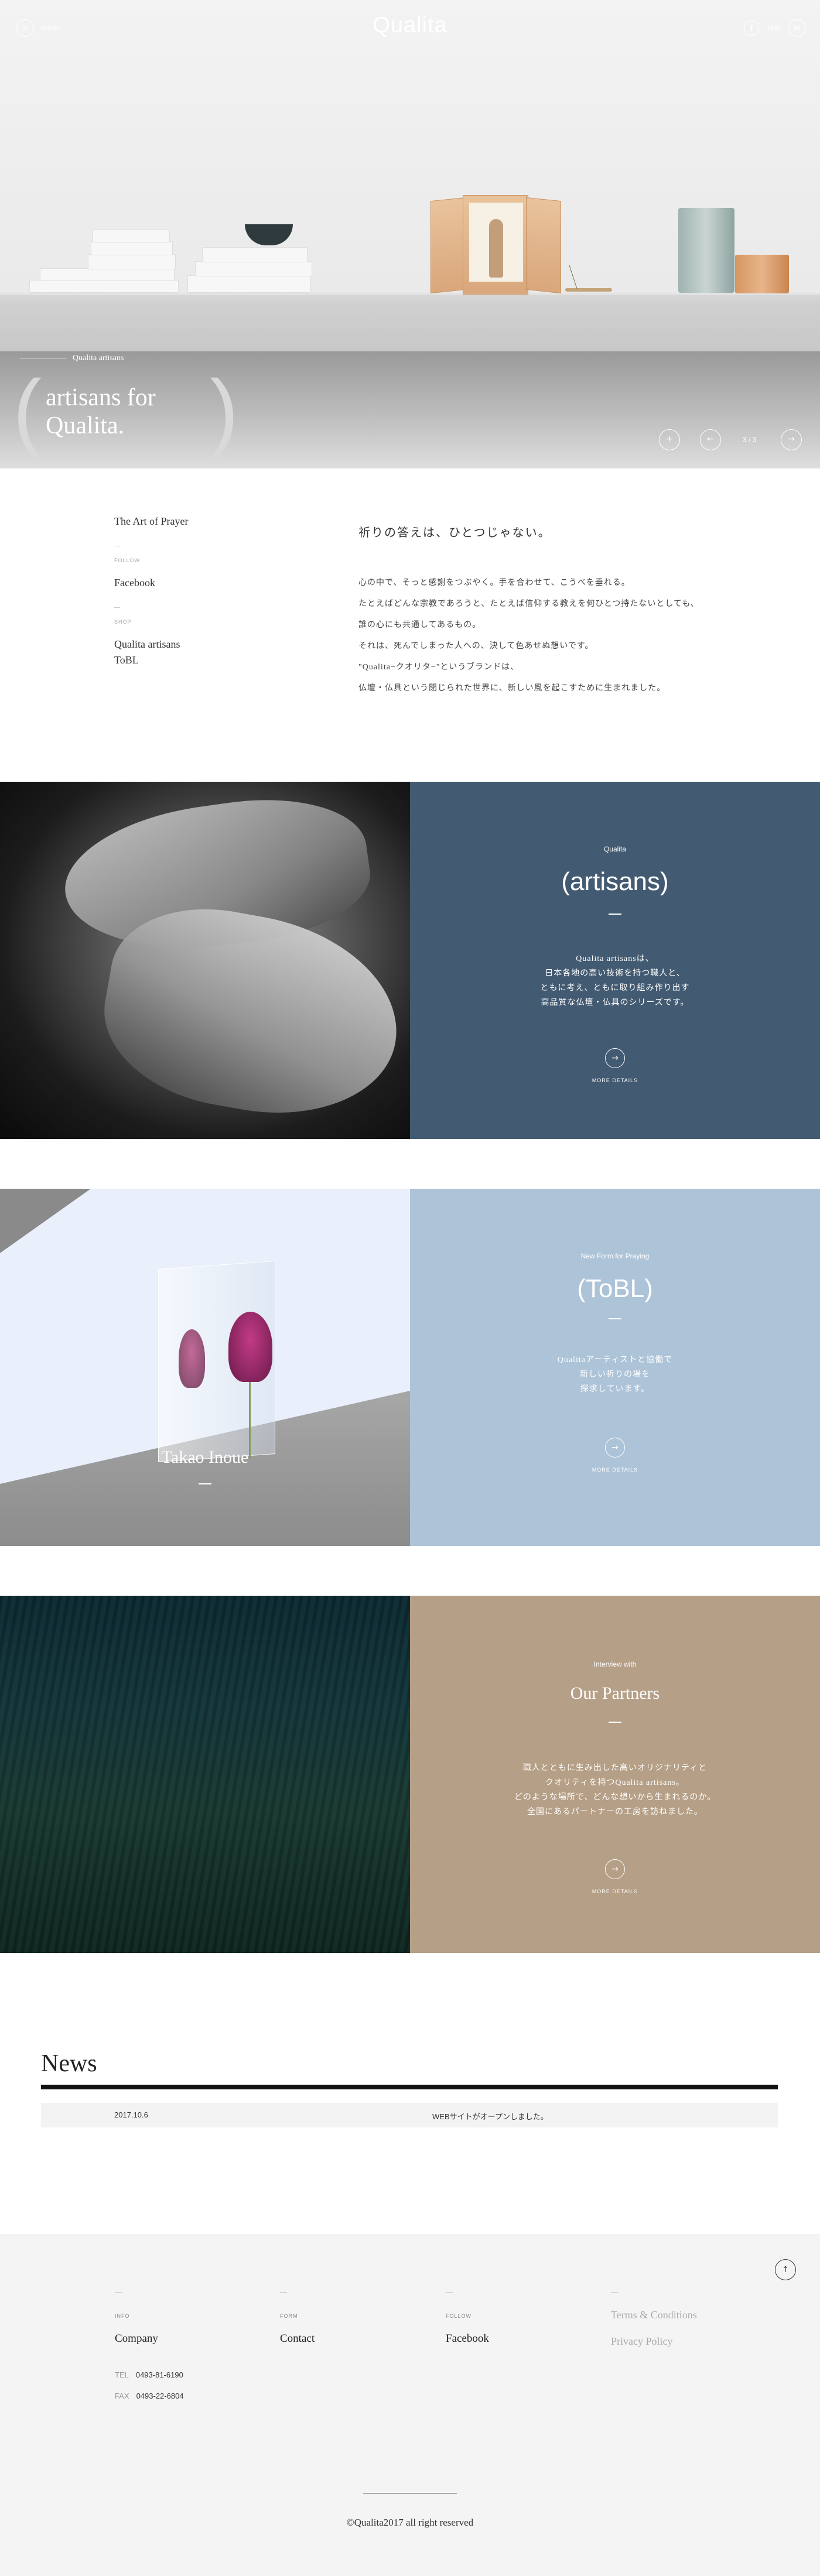 The image size is (820, 2576). Describe the element at coordinates (615, 1470) in the screenshot. I see `tobl-more-details: MORE DETAILS` at that location.